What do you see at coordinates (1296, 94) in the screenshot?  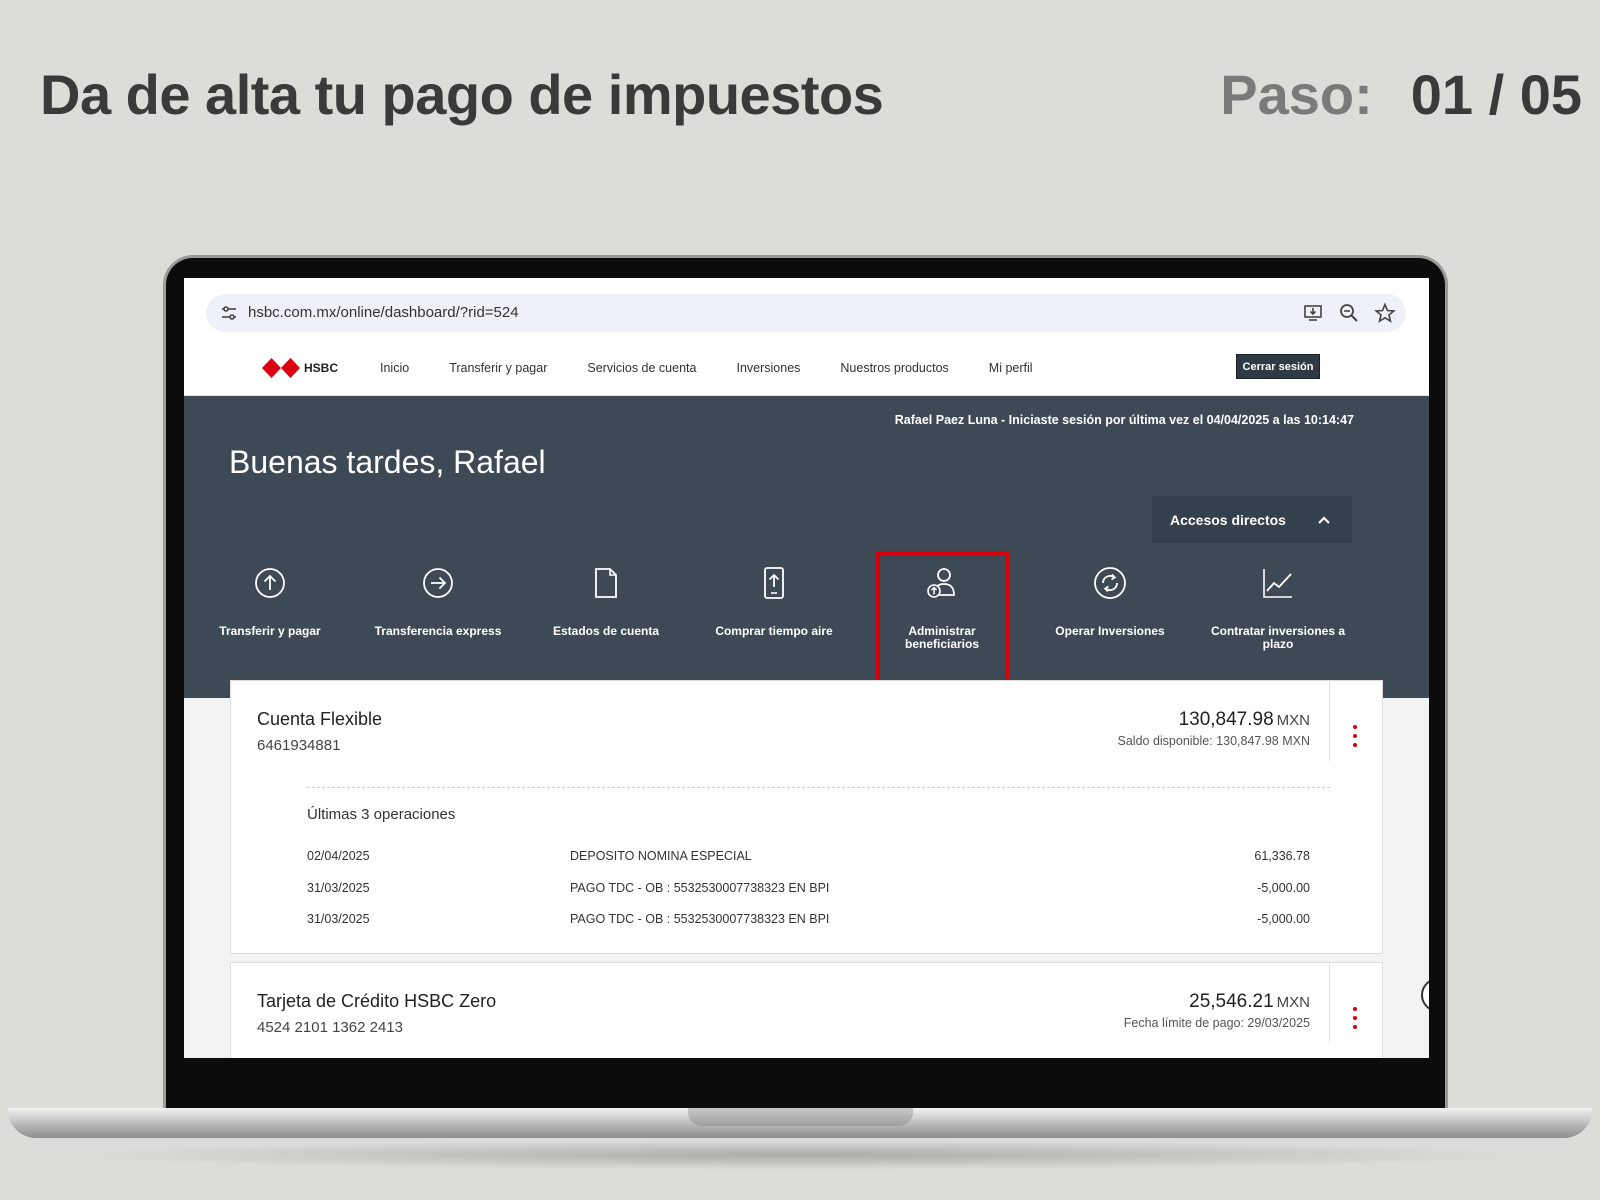 I see `step-label: Paso:` at bounding box center [1296, 94].